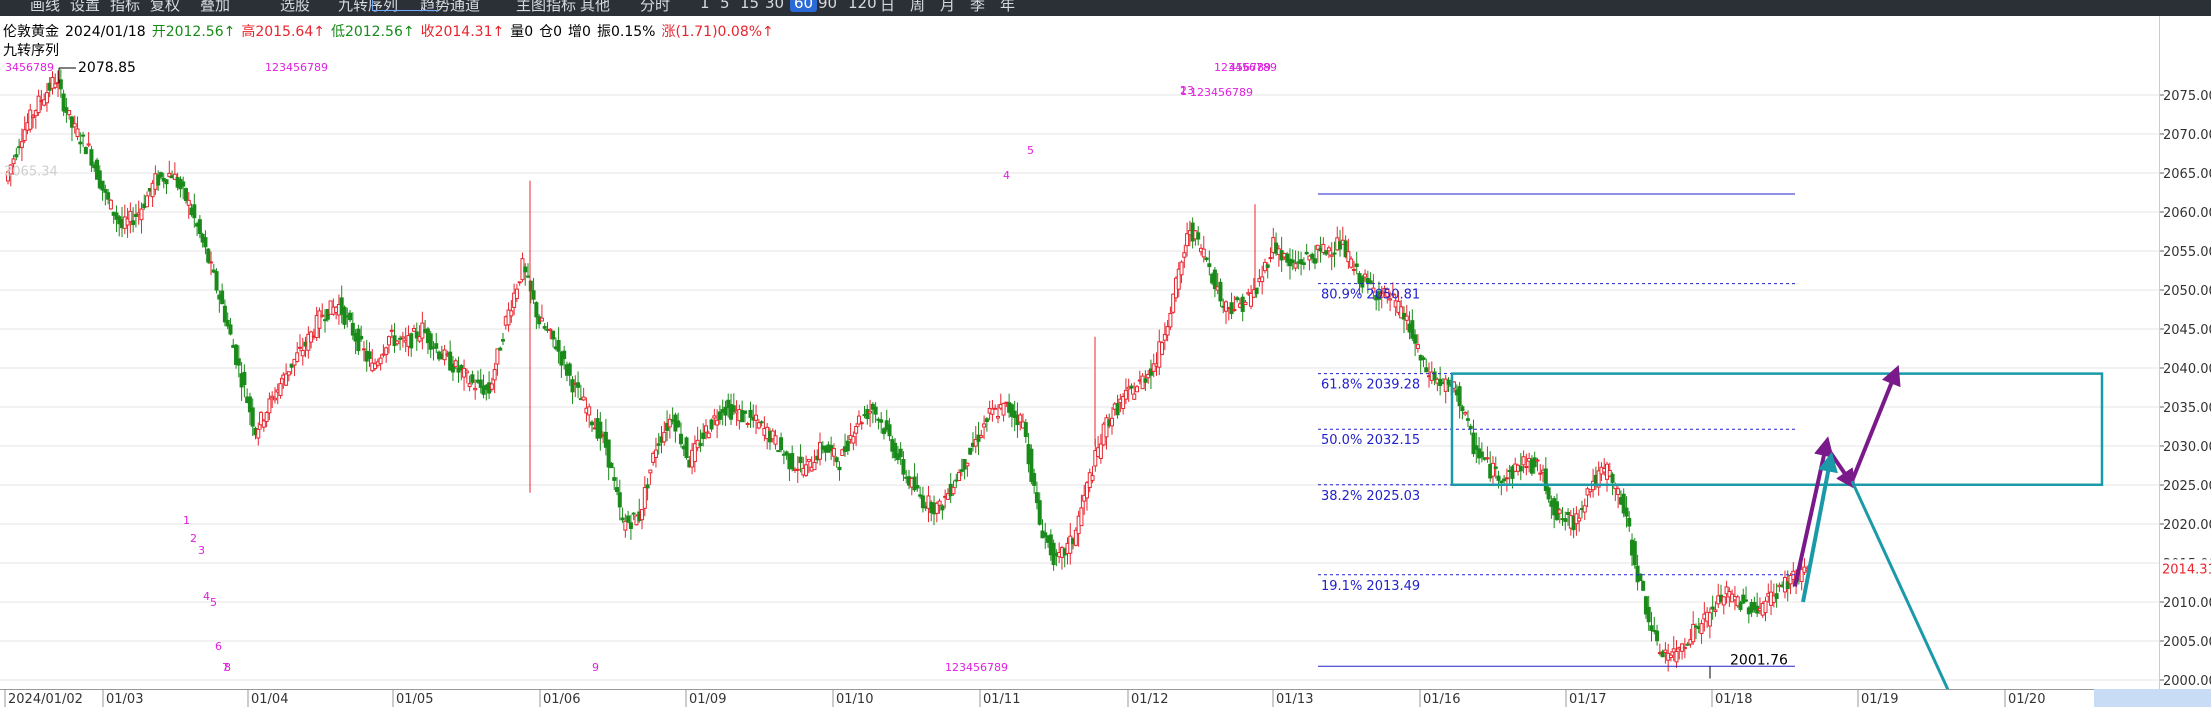 Image resolution: width=2211 pixels, height=717 pixels. Describe the element at coordinates (215, 7) in the screenshot. I see `toolbar-item: 叠加` at that location.